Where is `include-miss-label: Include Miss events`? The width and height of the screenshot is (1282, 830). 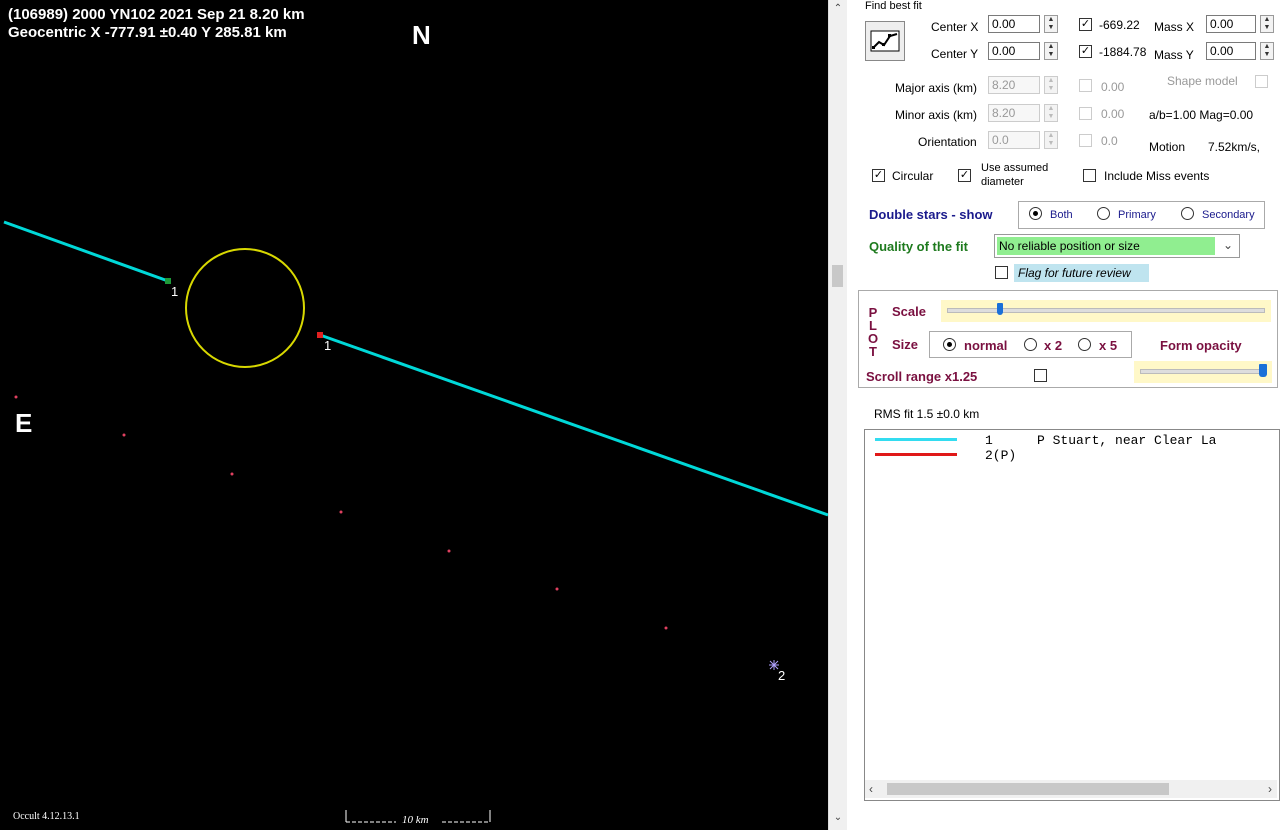
include-miss-label: Include Miss events is located at coordinates (1157, 176).